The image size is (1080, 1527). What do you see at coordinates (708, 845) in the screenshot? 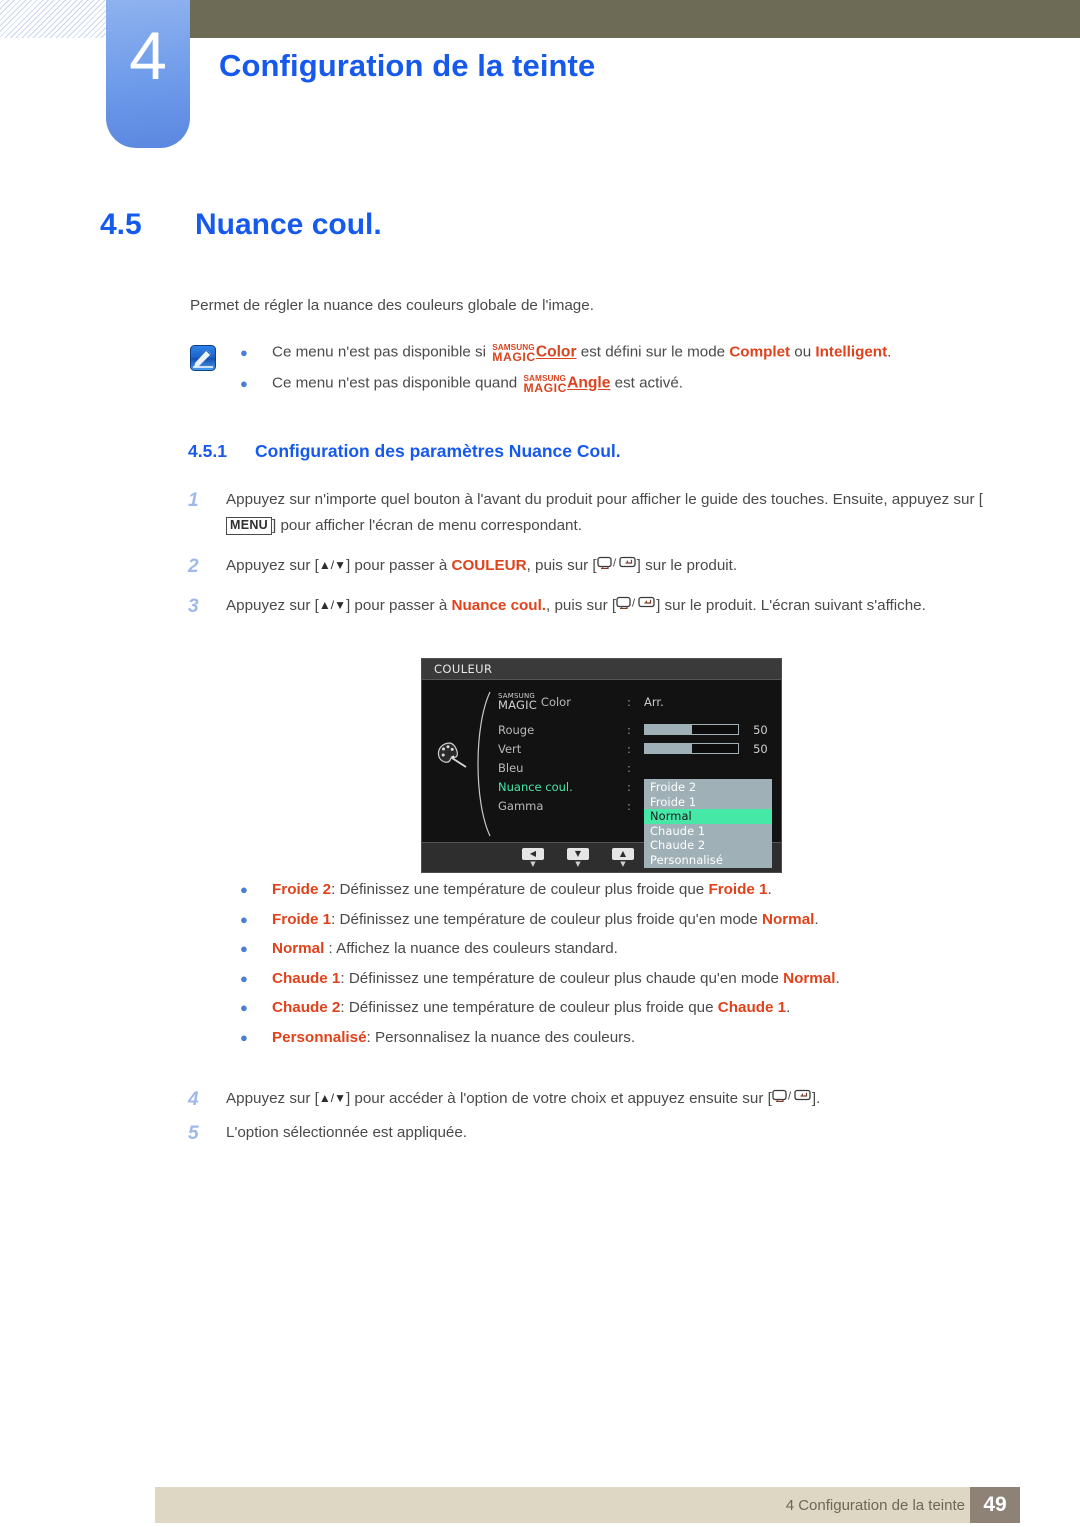
I see `dropdown-item-chaude2: Chaude 2` at bounding box center [708, 845].